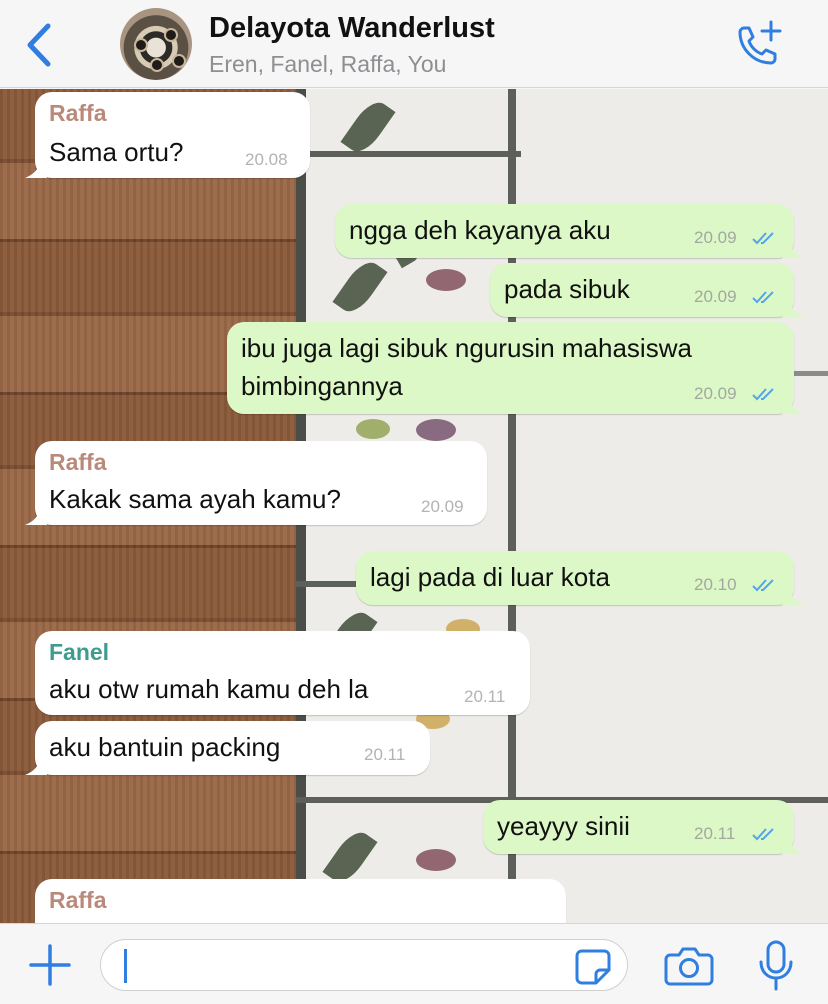  What do you see at coordinates (490, 577) in the screenshot?
I see `message-text: lagi pada di luar kota` at bounding box center [490, 577].